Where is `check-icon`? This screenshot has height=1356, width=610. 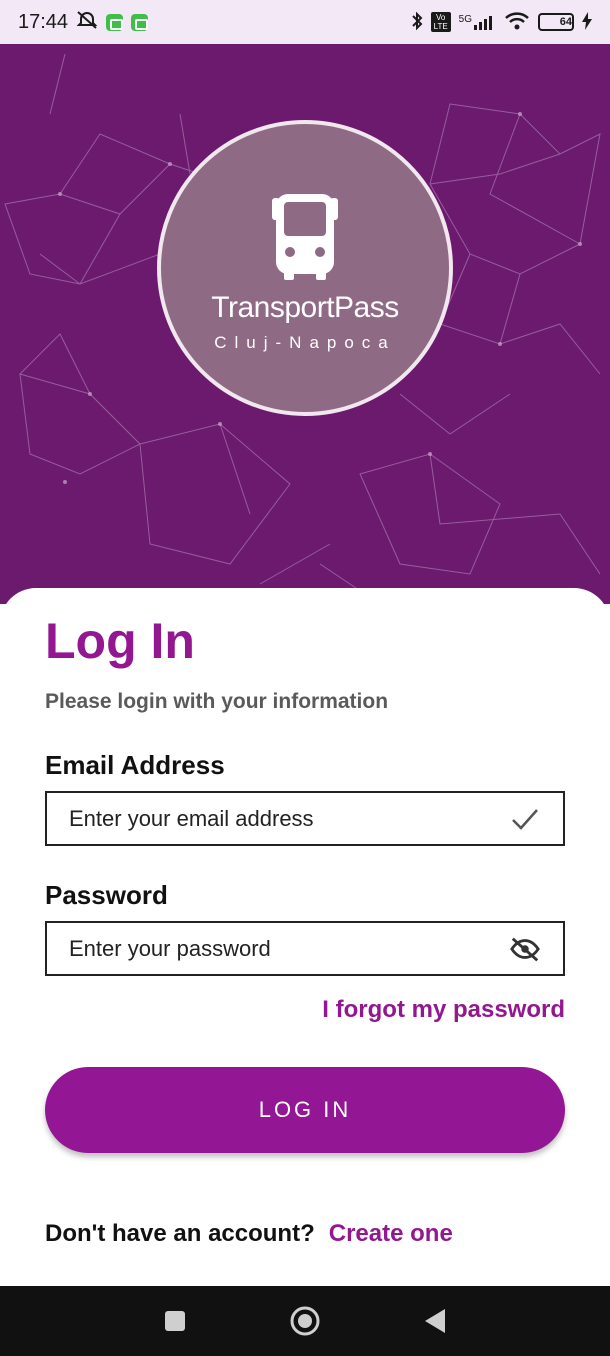 check-icon is located at coordinates (525, 819).